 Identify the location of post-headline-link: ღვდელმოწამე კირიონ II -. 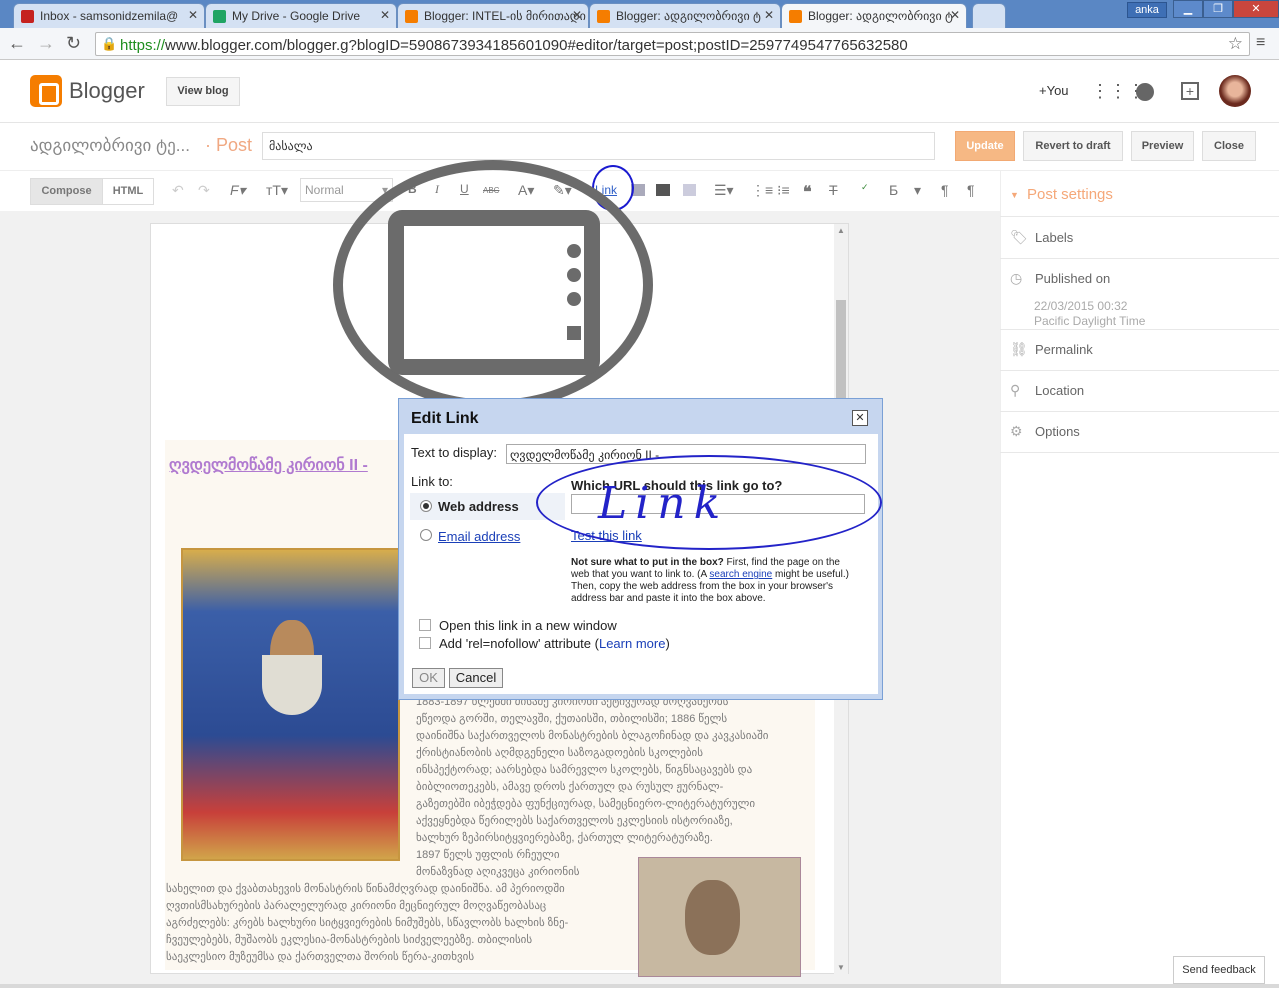
(268, 465).